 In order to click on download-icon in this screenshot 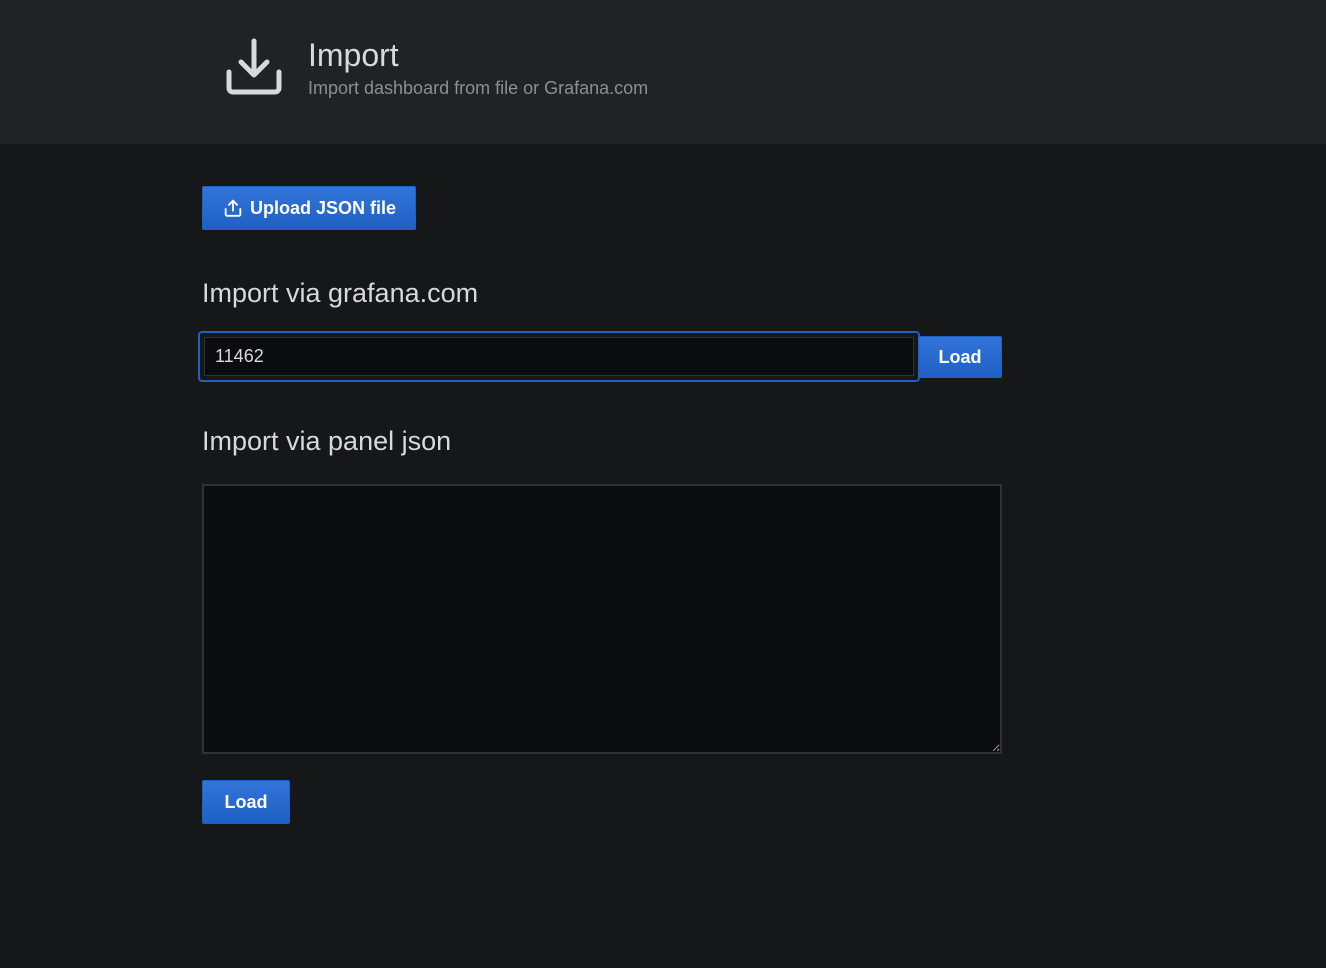, I will do `click(254, 66)`.